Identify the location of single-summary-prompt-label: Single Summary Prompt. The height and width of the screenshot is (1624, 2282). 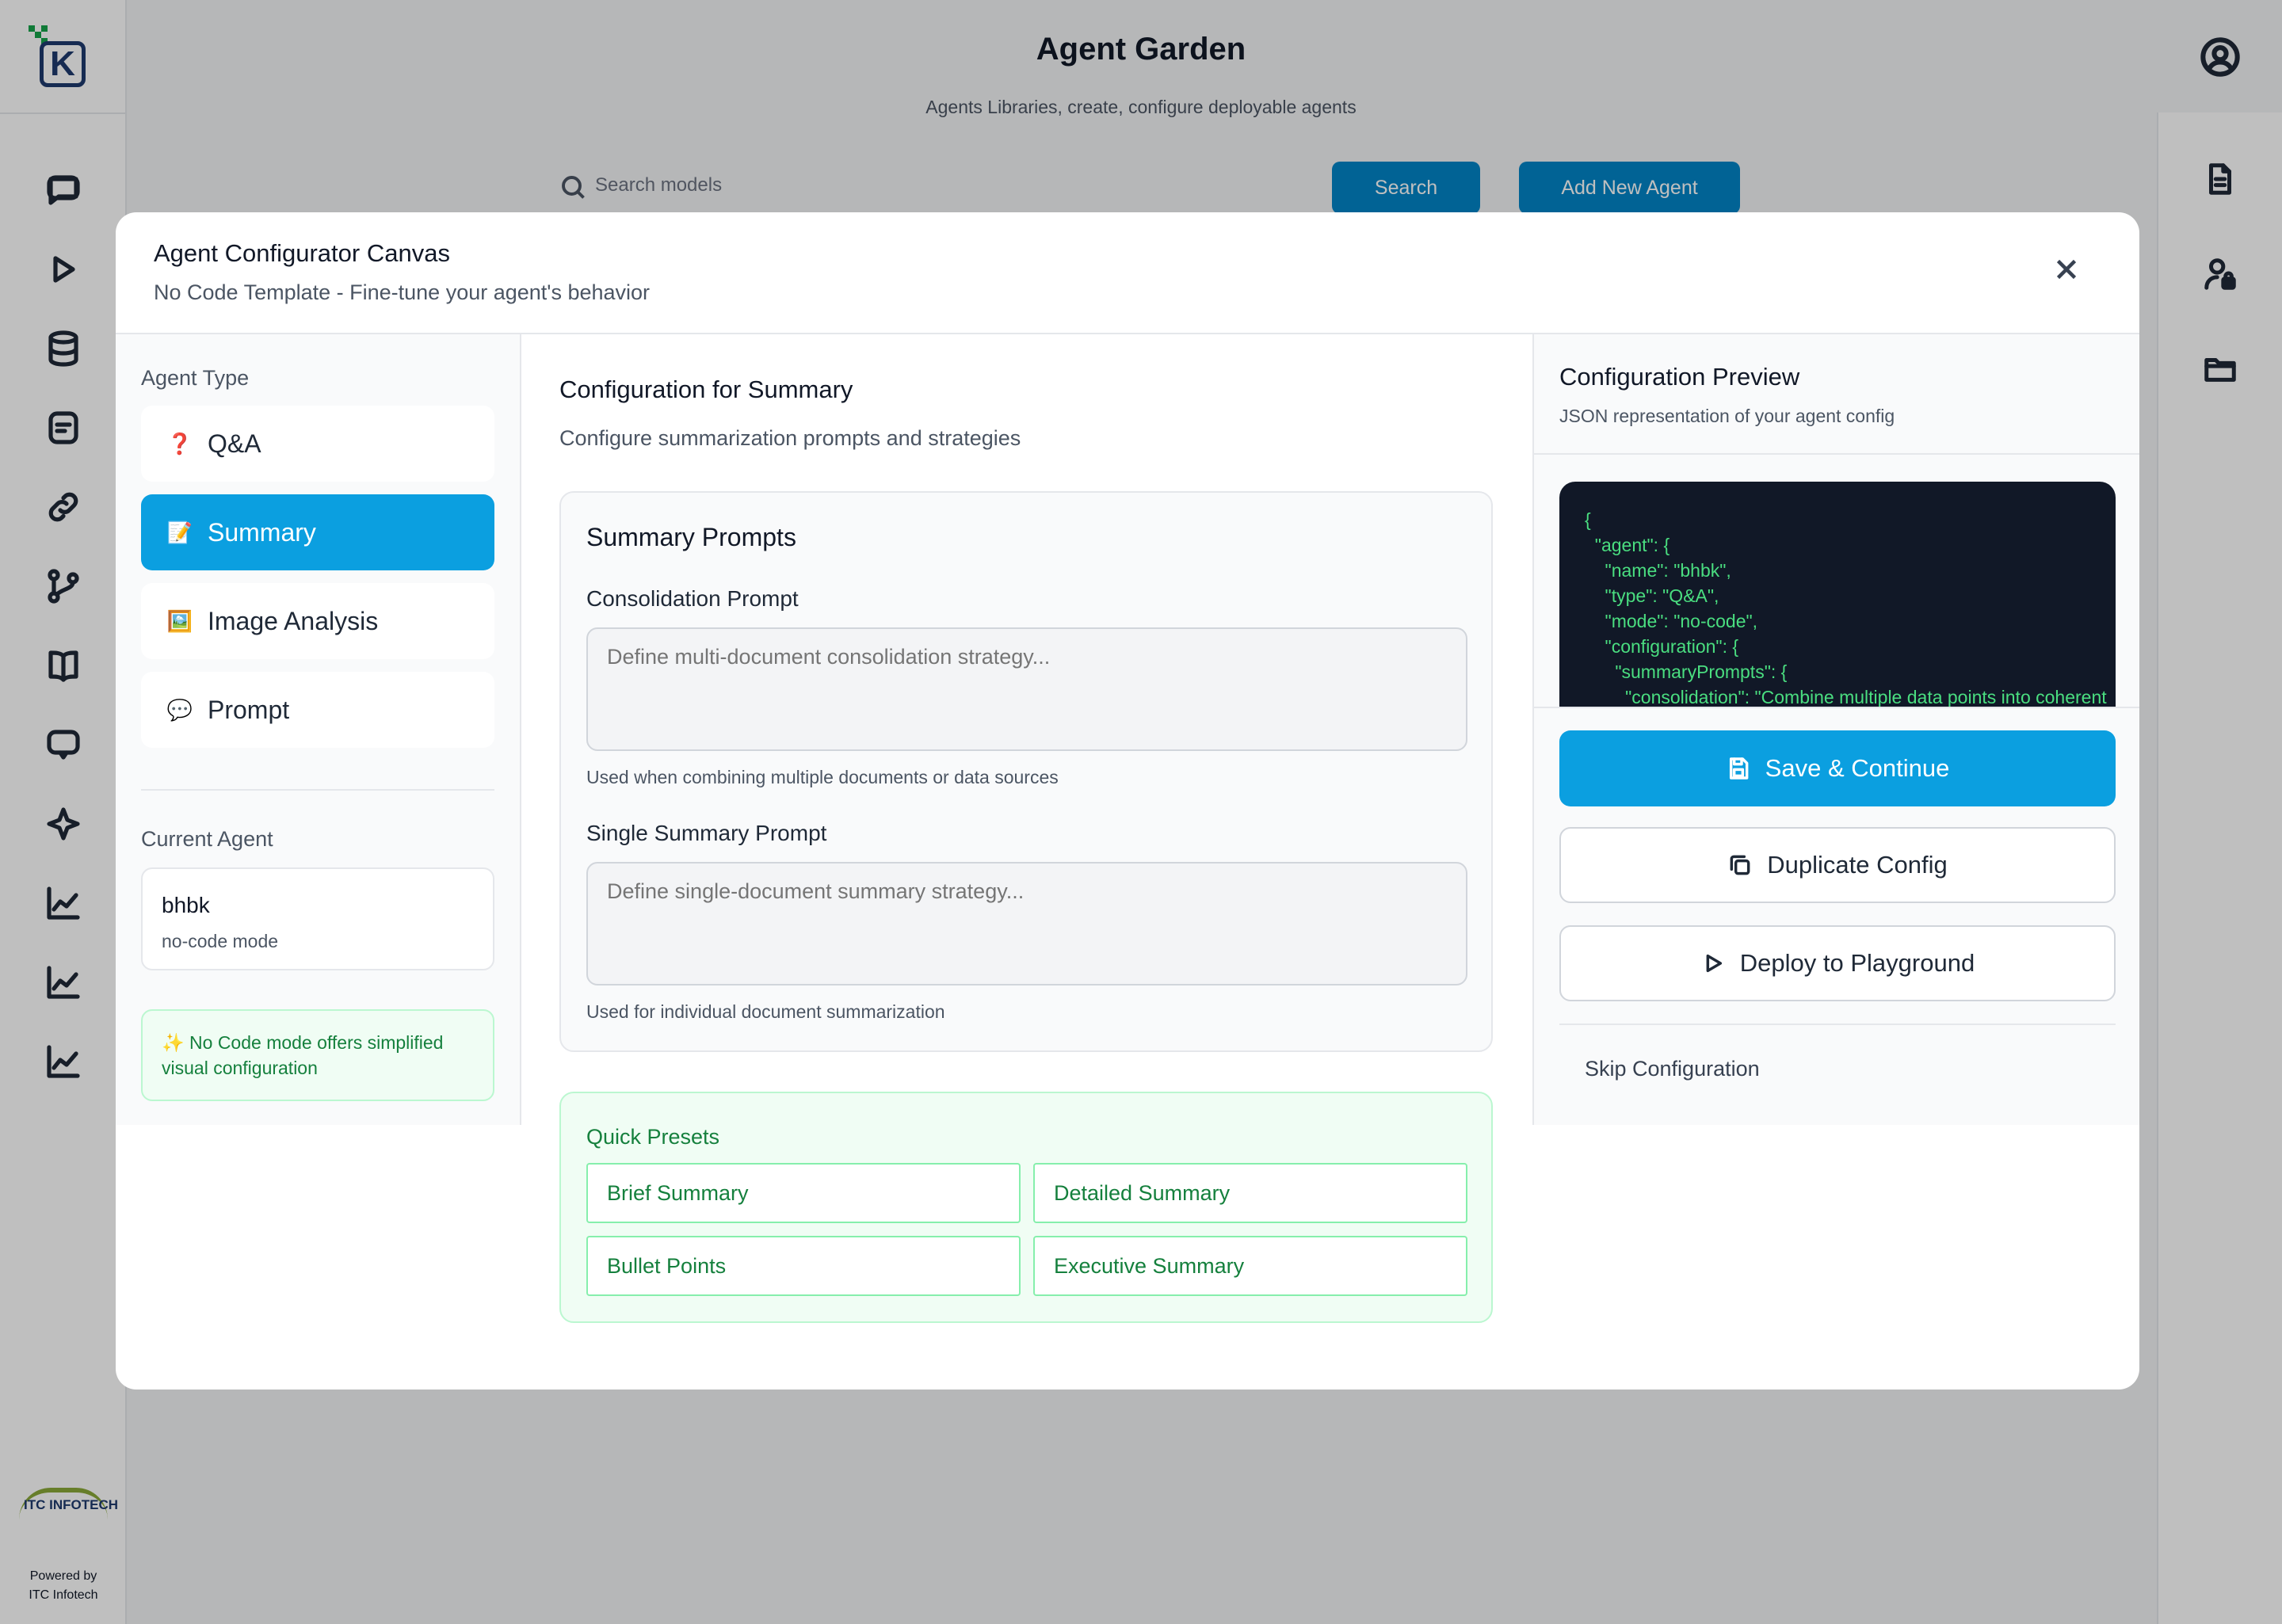
(706, 833).